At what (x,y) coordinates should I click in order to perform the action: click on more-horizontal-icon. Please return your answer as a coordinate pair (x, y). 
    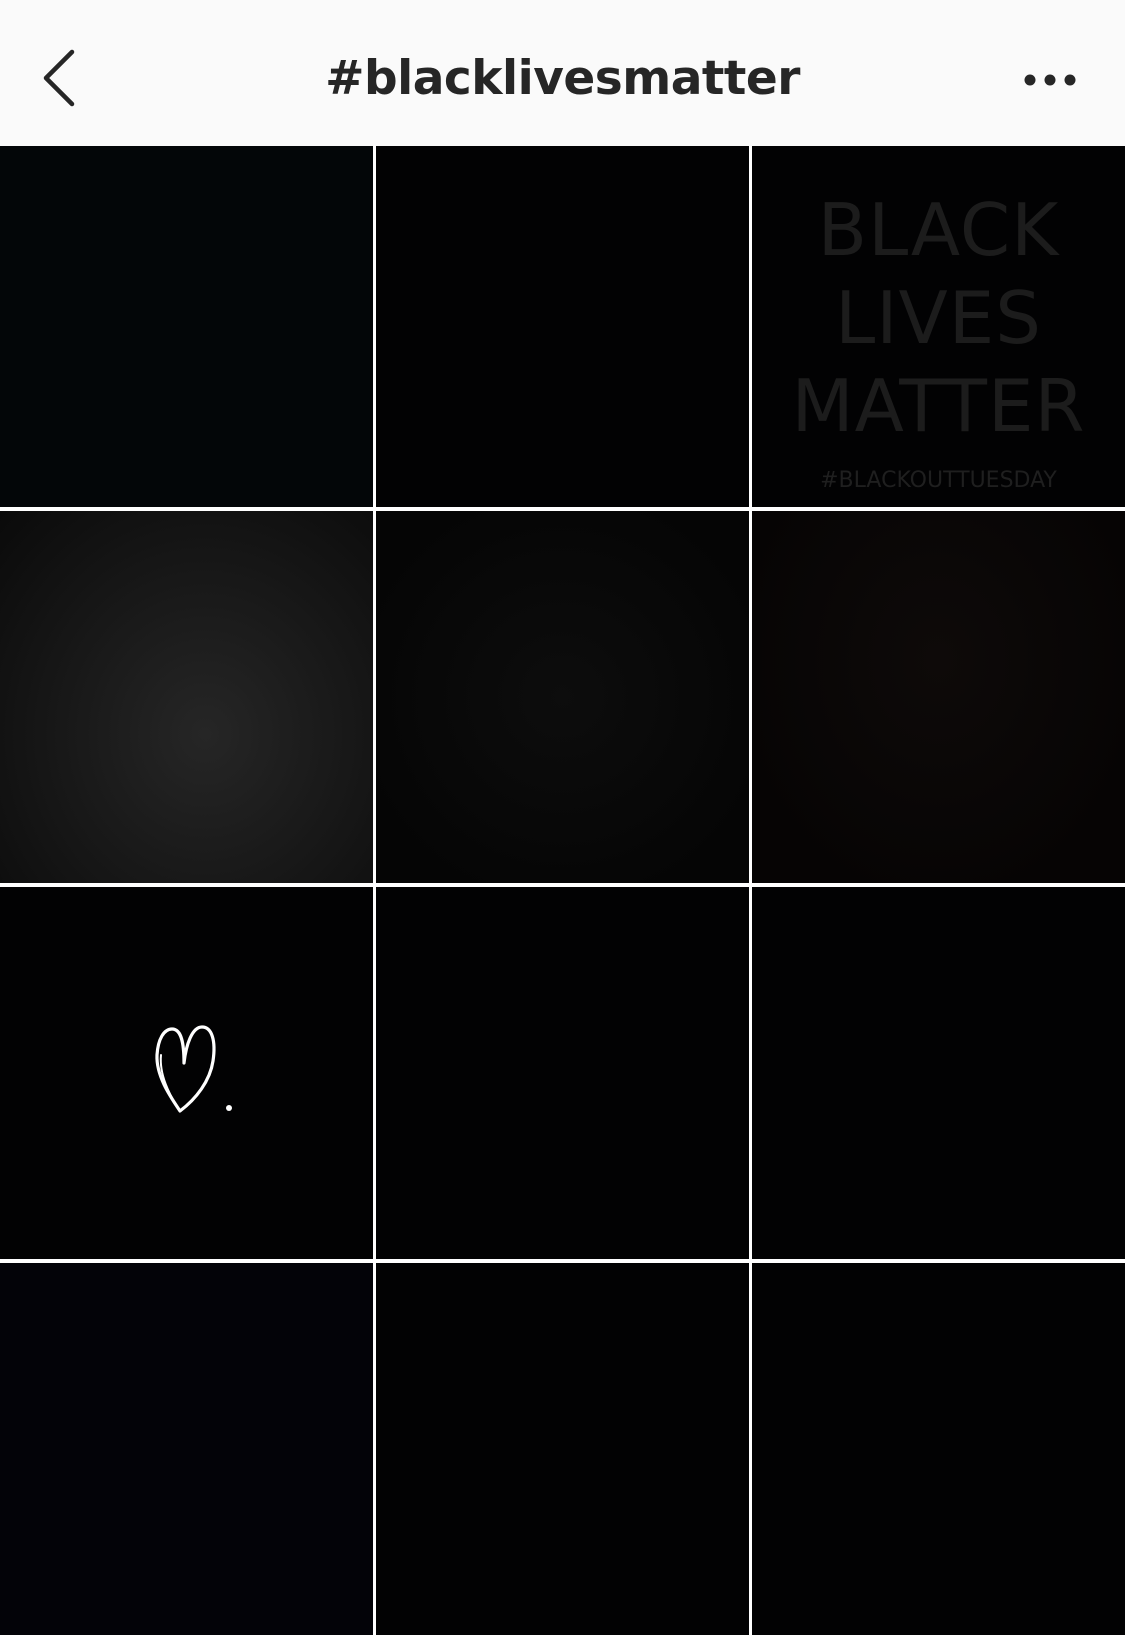
    Looking at the image, I should click on (1050, 80).